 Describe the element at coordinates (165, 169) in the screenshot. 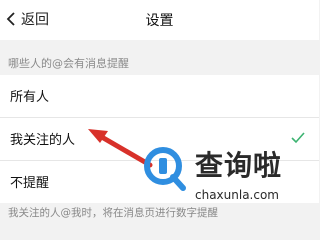

I see `search-logo-icon` at that location.